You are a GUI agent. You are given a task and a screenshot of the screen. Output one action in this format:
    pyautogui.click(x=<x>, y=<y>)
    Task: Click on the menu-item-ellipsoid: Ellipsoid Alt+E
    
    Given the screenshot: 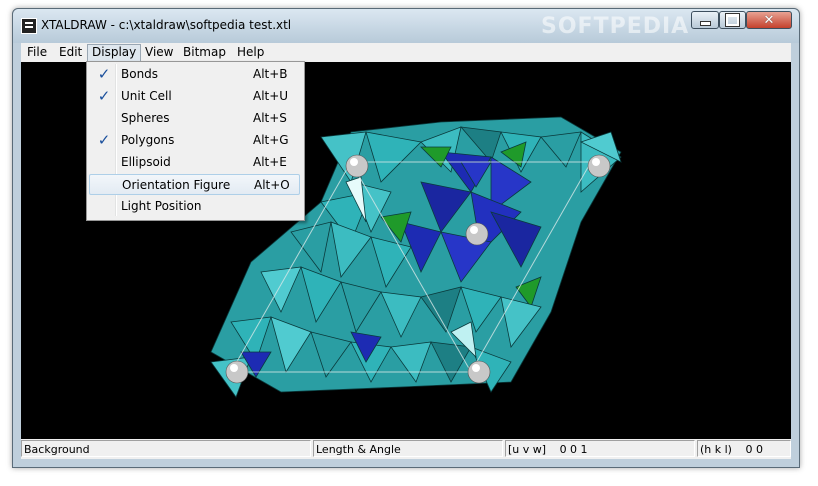 What is the action you would take?
    pyautogui.click(x=194, y=162)
    